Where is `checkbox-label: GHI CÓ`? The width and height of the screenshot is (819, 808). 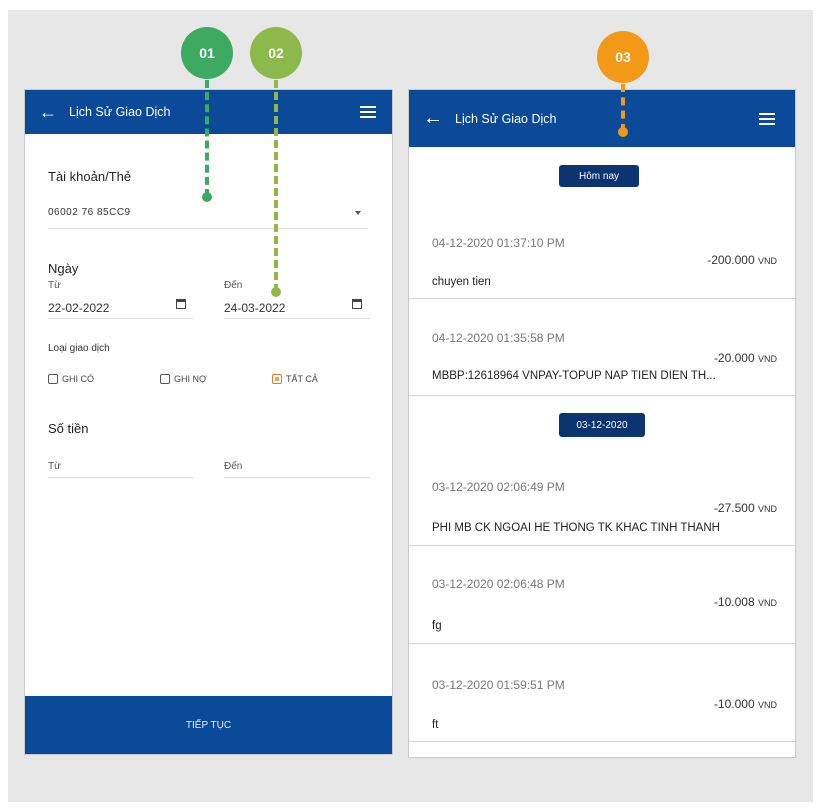
checkbox-label: GHI CÓ is located at coordinates (78, 379).